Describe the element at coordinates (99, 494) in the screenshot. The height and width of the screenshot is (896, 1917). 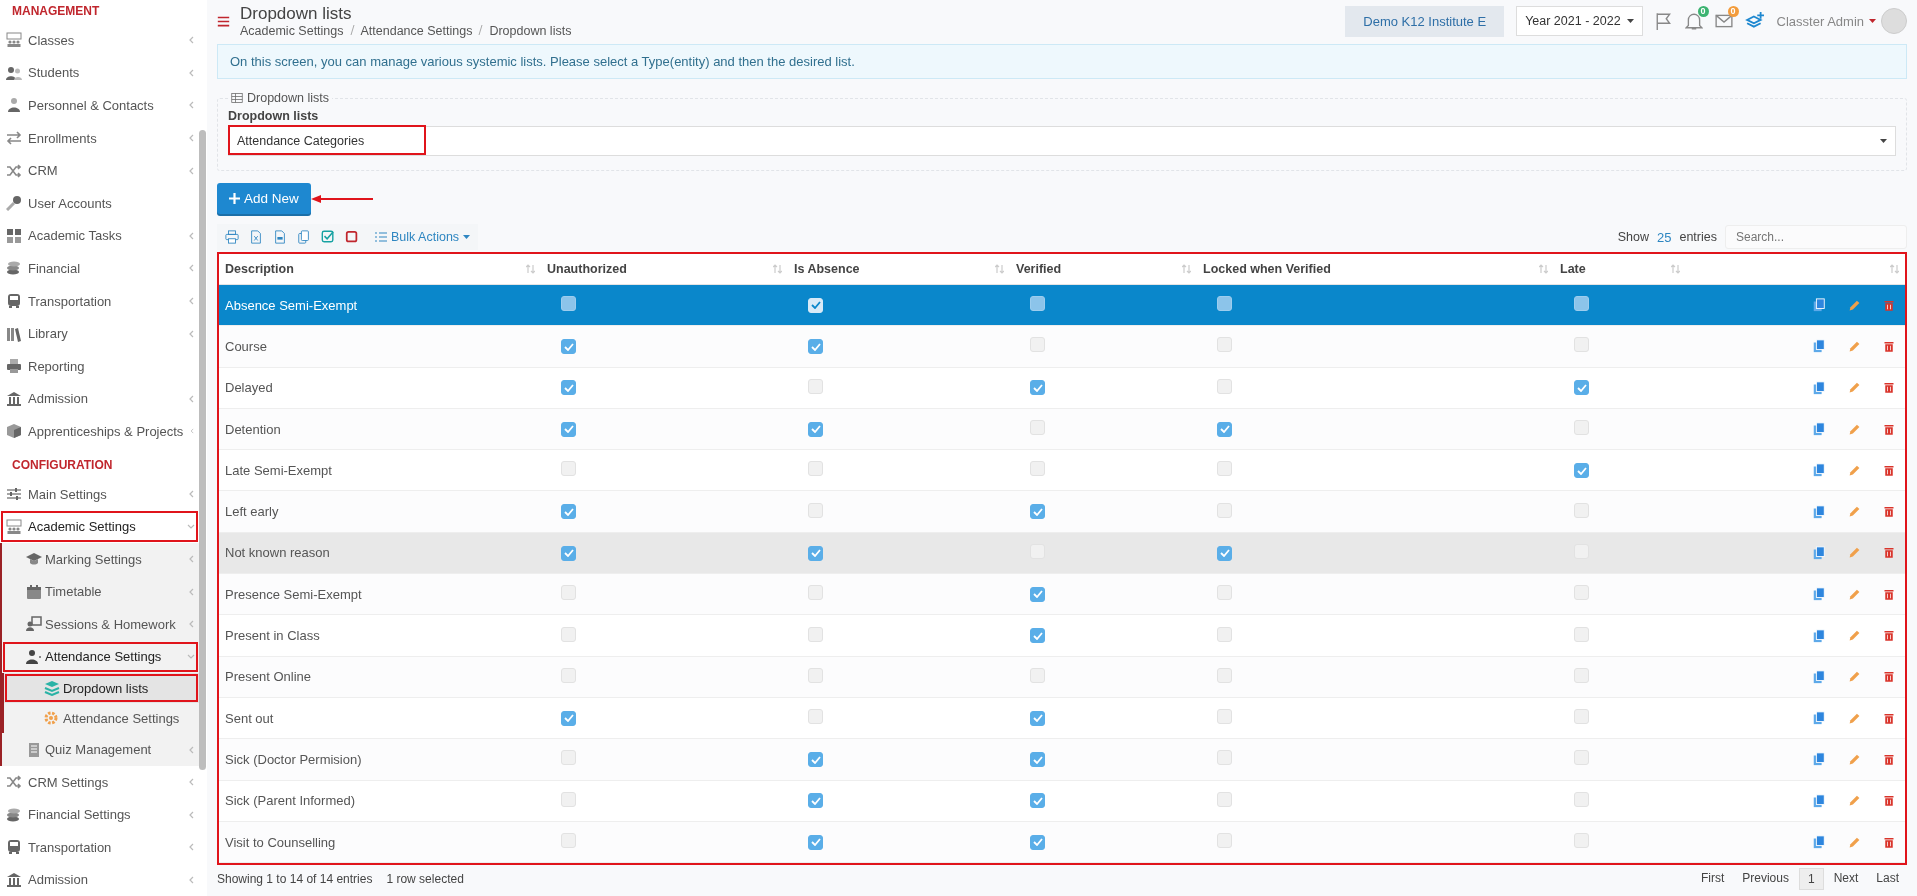
I see `sidebar-item: Main Settings` at that location.